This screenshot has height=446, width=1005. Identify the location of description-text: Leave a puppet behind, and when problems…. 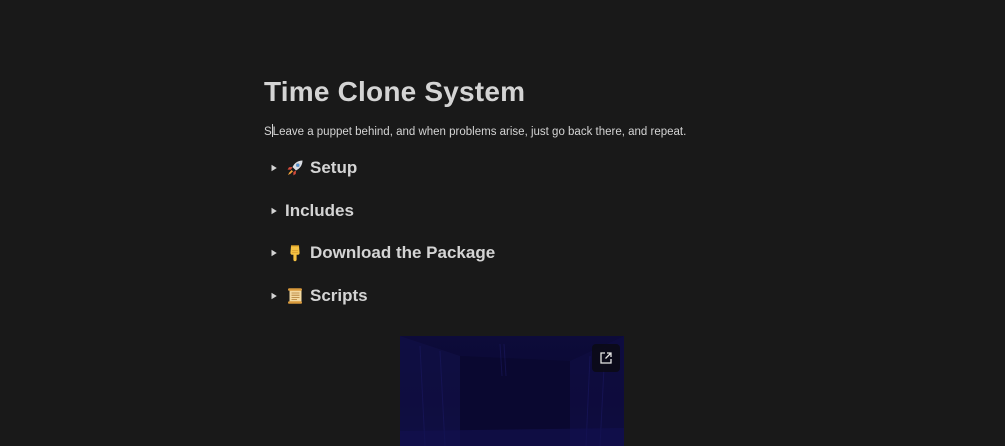
(479, 132).